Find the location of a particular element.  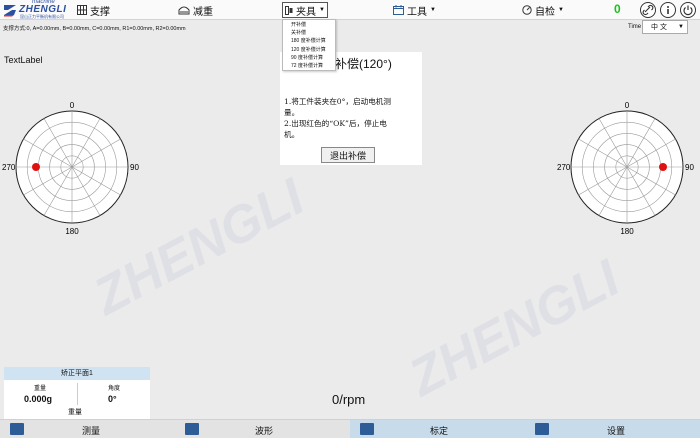

bottom-tab-measure-label: 测量 is located at coordinates (91, 431).